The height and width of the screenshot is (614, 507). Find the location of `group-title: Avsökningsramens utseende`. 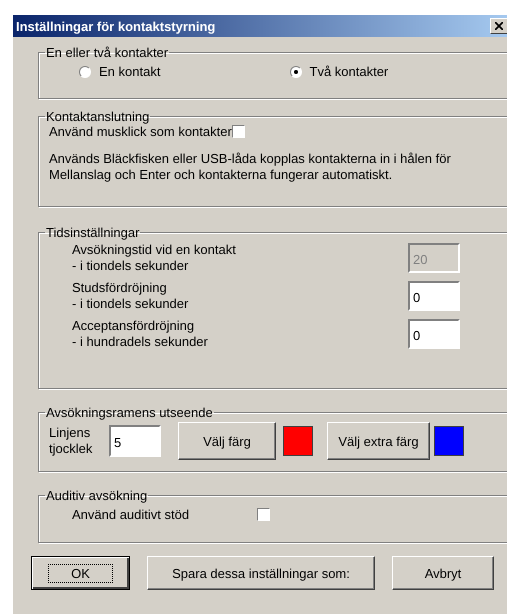

group-title: Avsökningsramens utseende is located at coordinates (129, 412).